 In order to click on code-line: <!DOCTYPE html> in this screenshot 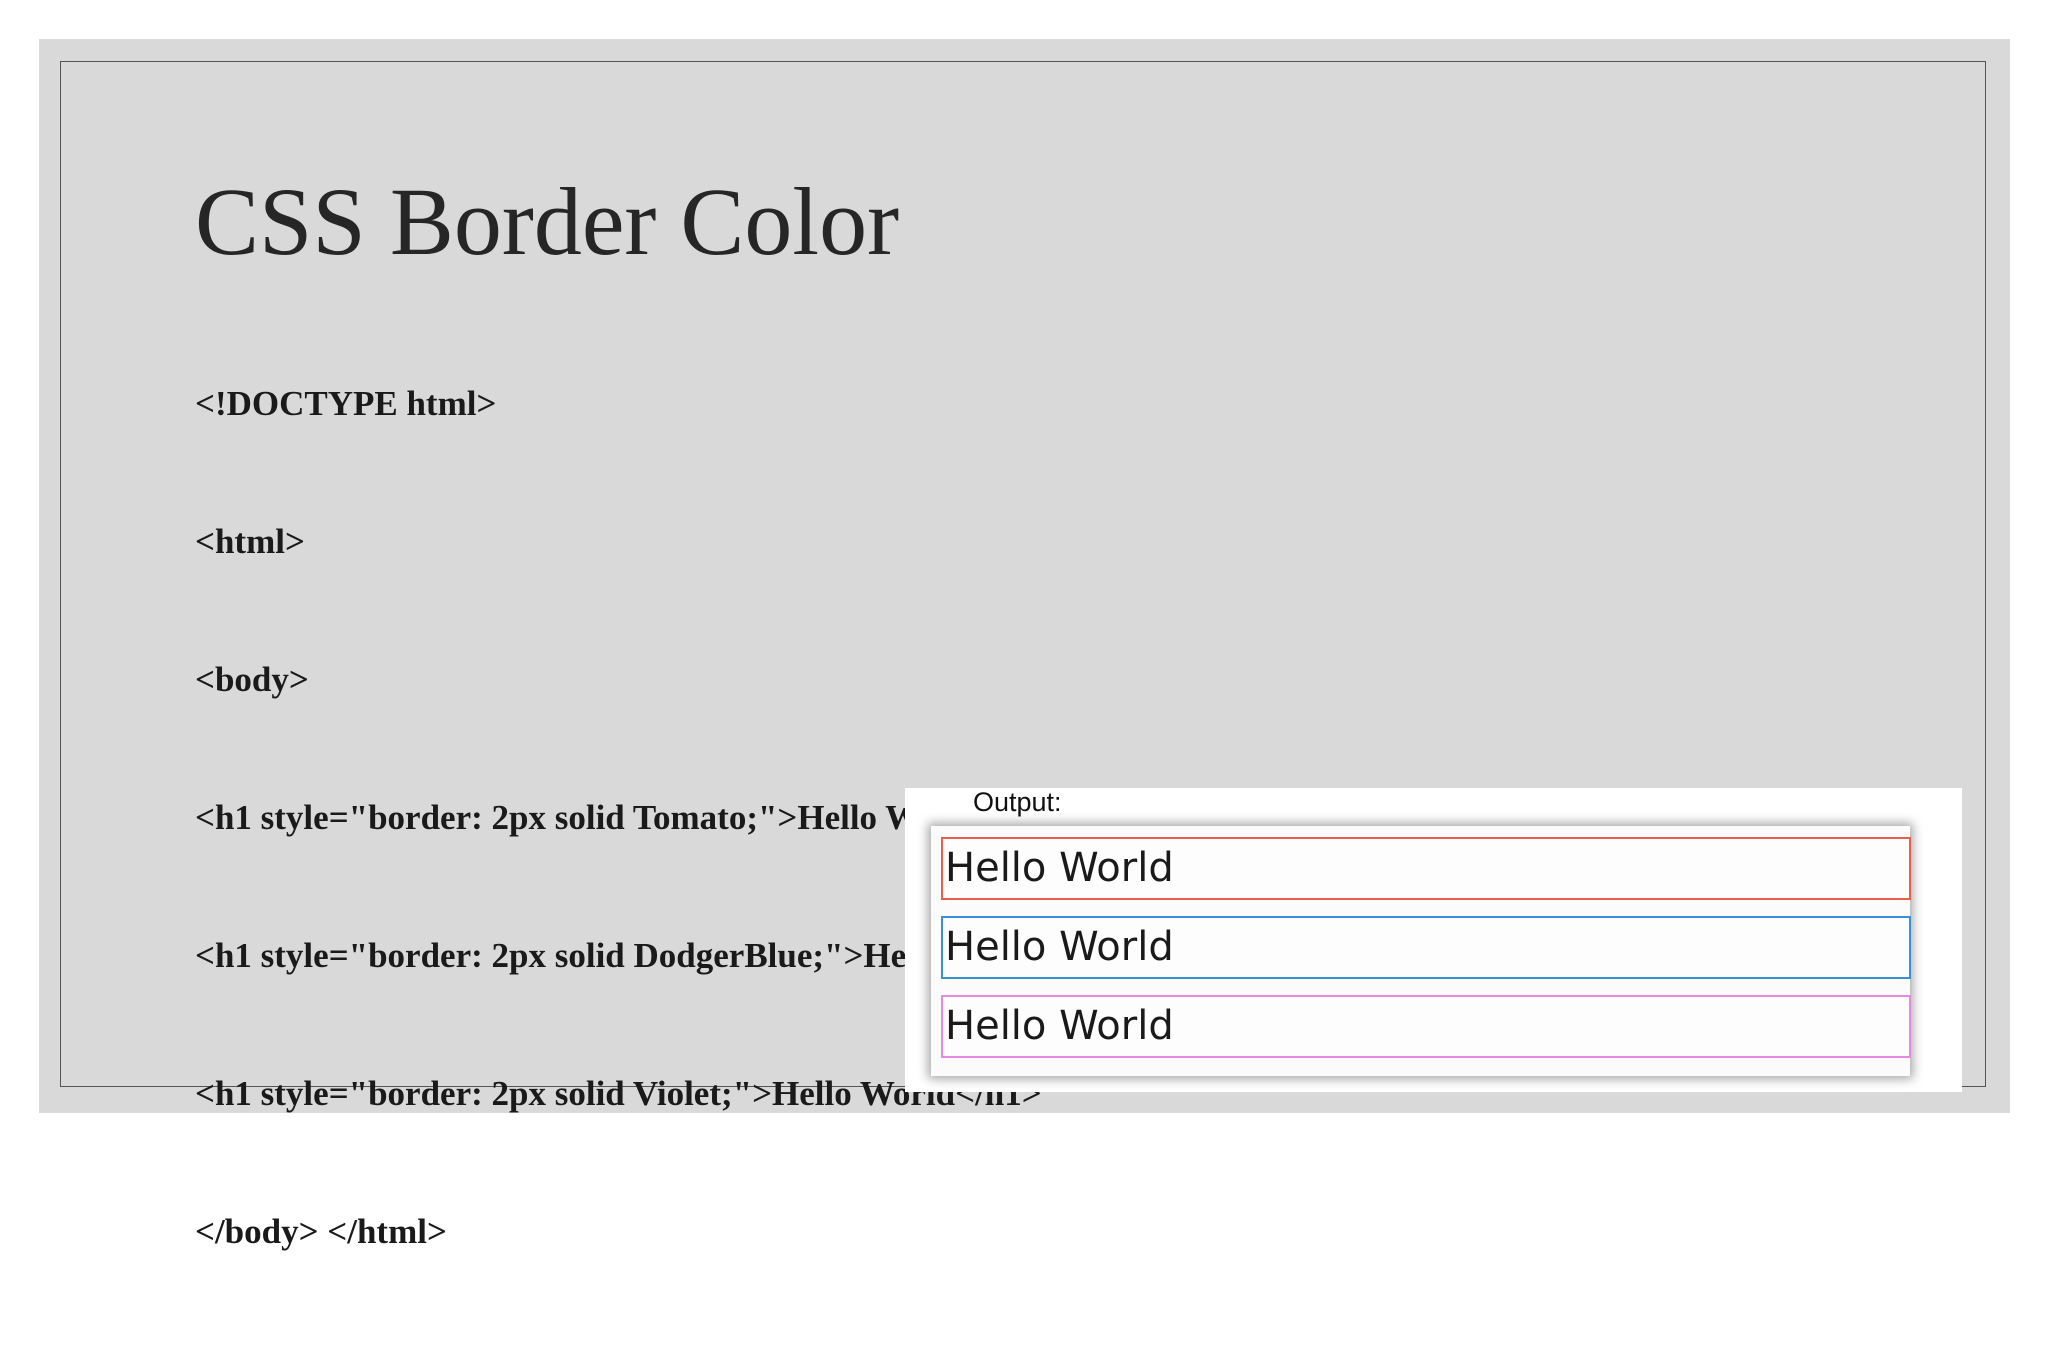, I will do `click(346, 403)`.